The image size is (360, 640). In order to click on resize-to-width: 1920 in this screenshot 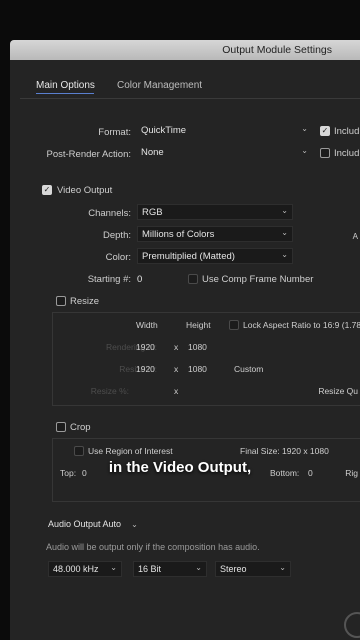, I will do `click(145, 369)`.